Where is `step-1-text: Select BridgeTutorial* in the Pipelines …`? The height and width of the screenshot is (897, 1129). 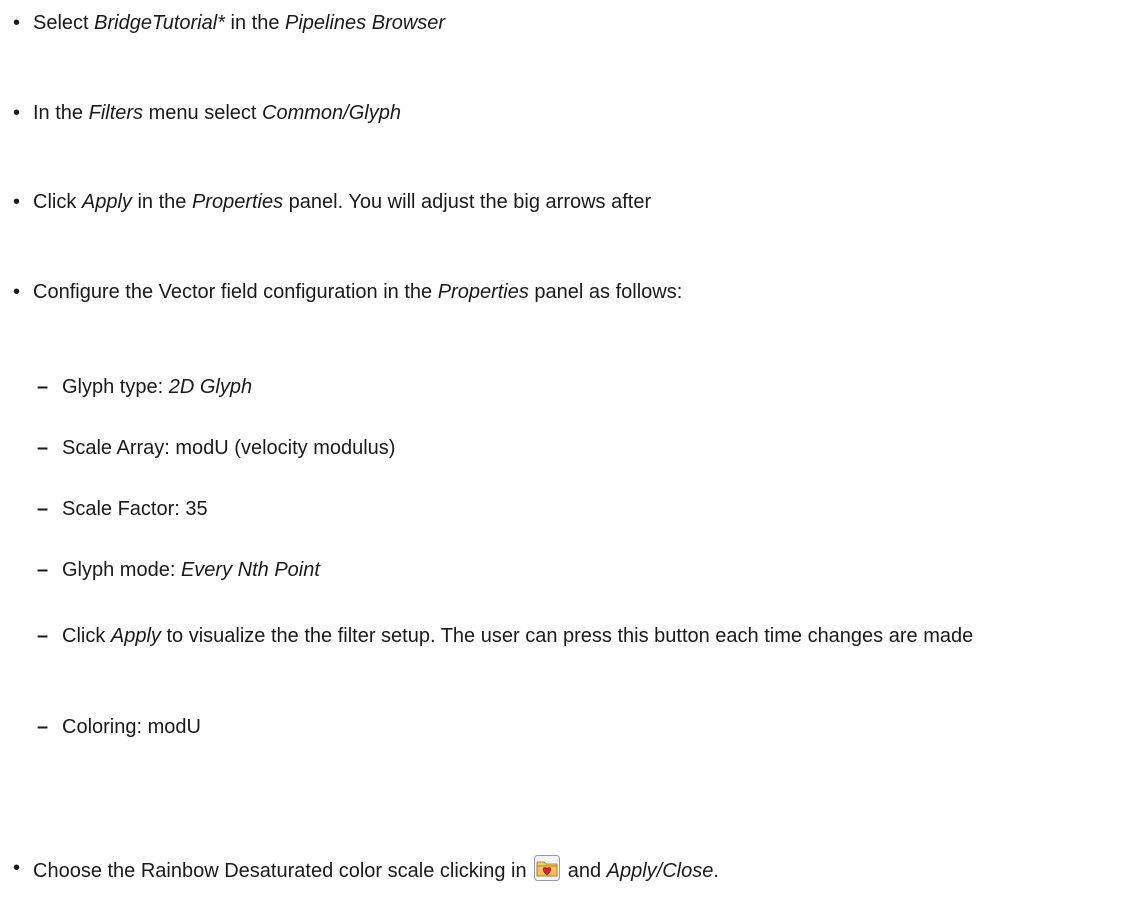
step-1-text: Select BridgeTutorial* in the Pipelines … is located at coordinates (239, 23).